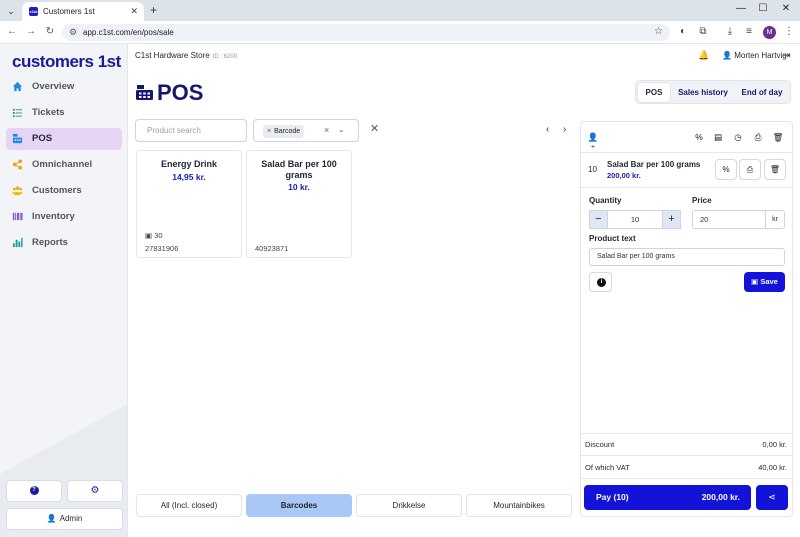 The width and height of the screenshot is (800, 537). Describe the element at coordinates (34, 491) in the screenshot. I see `help-button: ?` at that location.